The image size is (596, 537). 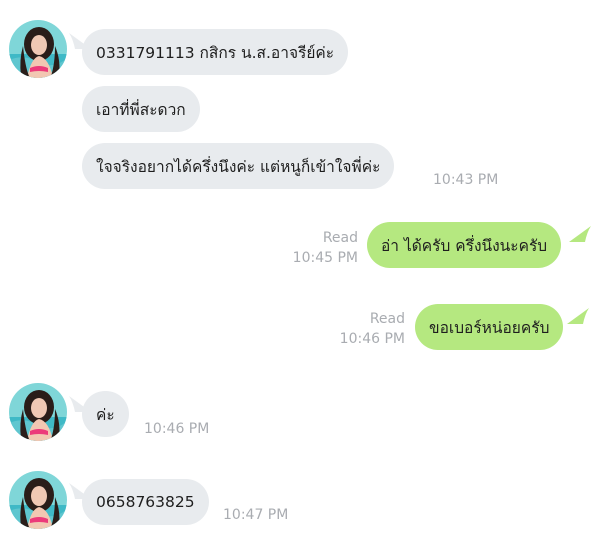 I want to click on message-text: อ่า ได้ครับ ครึ่งนึงนะครับ, so click(x=464, y=245).